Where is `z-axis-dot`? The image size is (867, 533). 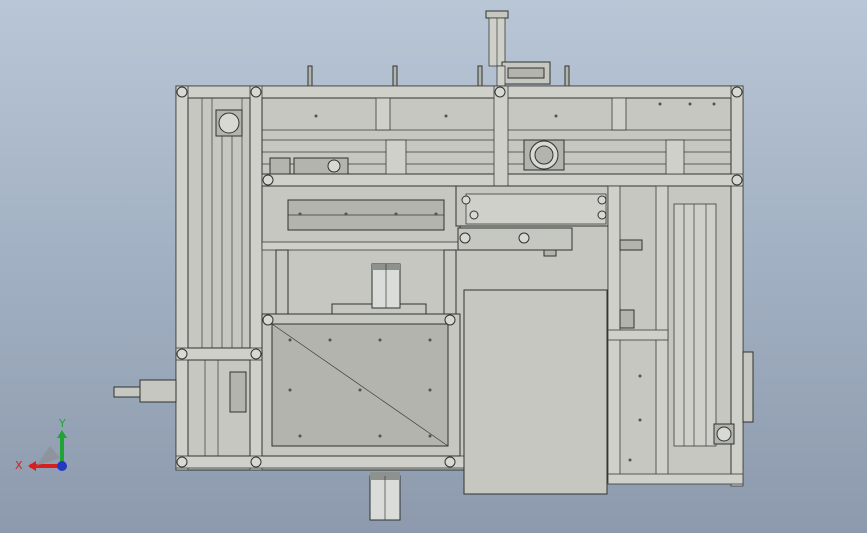
z-axis-dot is located at coordinates (62, 466).